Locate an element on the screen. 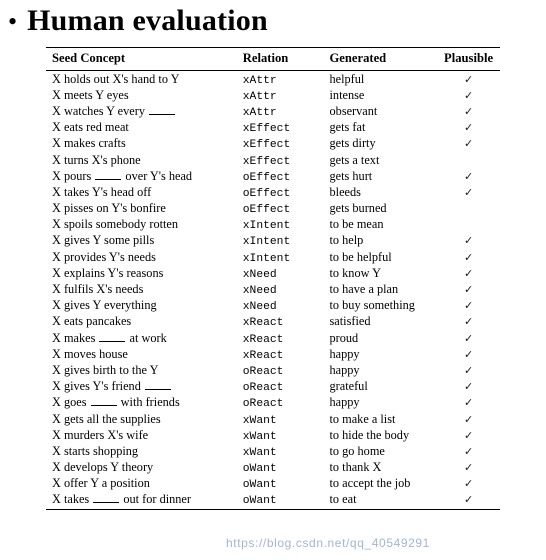 The width and height of the screenshot is (546, 560). table-row: X goes with friends oReact happy ✓ is located at coordinates (273, 403).